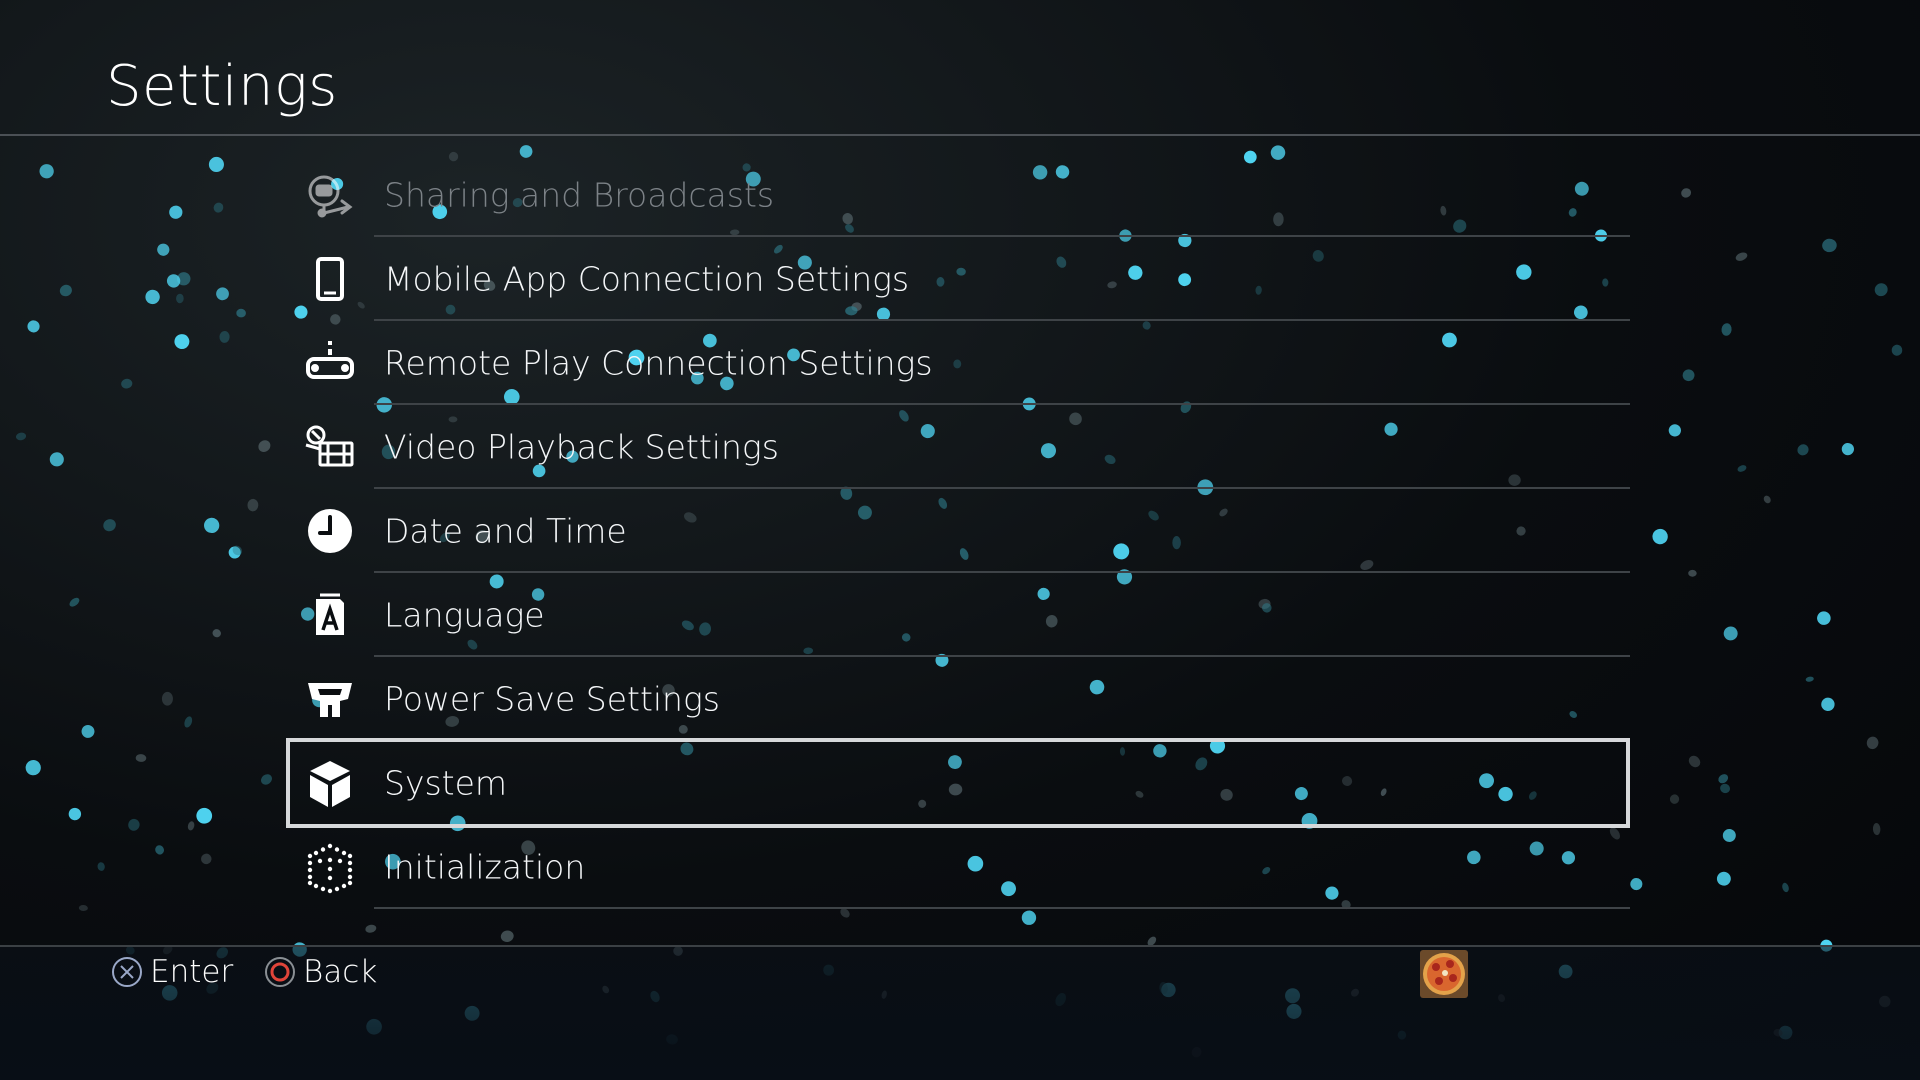 The image size is (1920, 1080). I want to click on circle-button-icon, so click(280, 972).